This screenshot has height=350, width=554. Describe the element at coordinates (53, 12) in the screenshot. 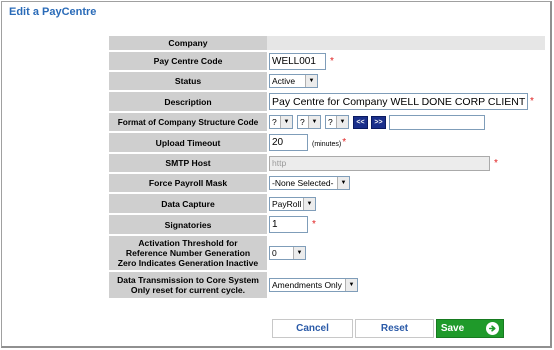

I see `page-title: Edit a PayCentre` at that location.